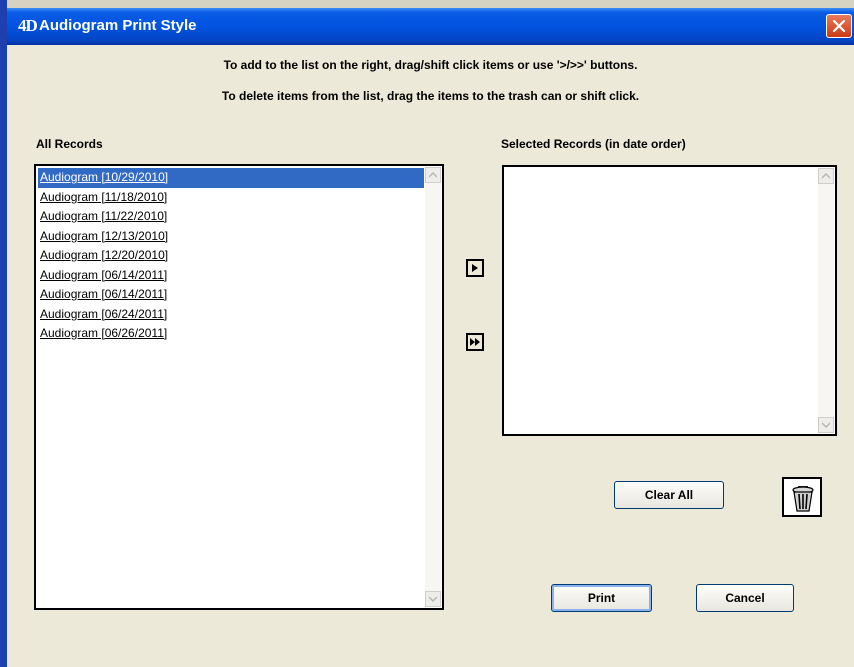  I want to click on fast-forward-icon, so click(475, 342).